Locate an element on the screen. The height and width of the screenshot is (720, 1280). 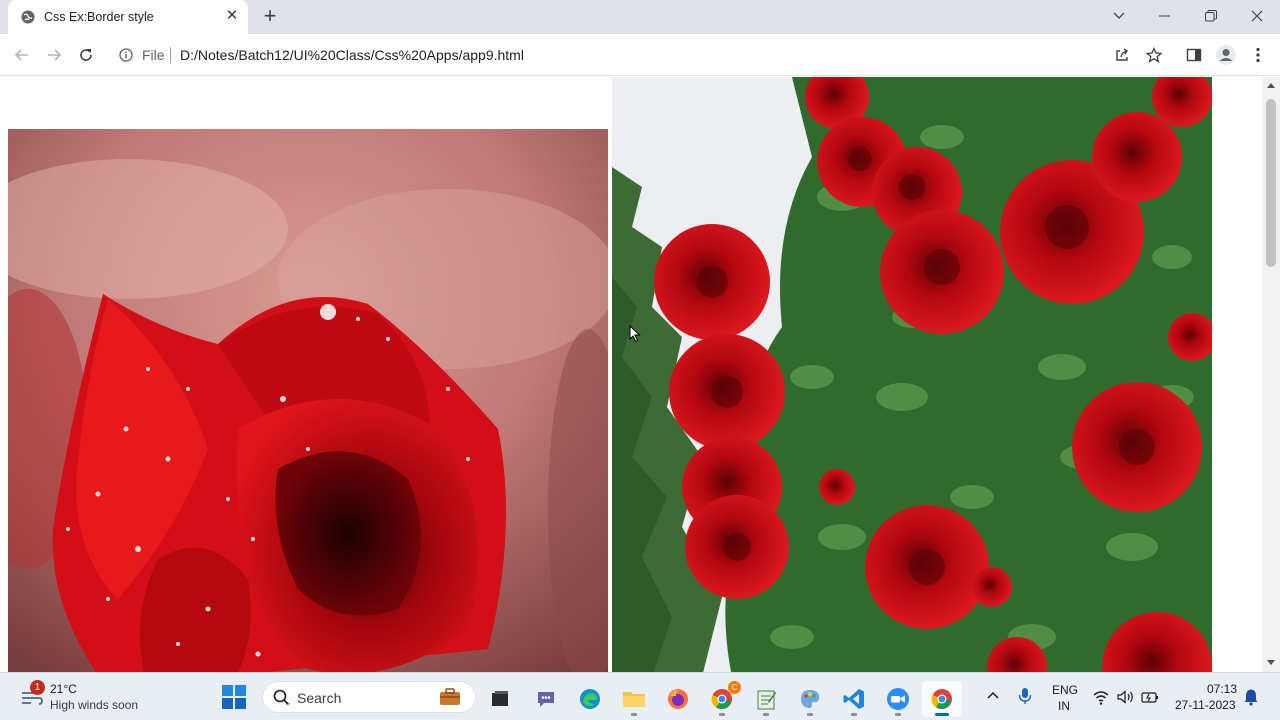
input-language: ENG is located at coordinates (1065, 690).